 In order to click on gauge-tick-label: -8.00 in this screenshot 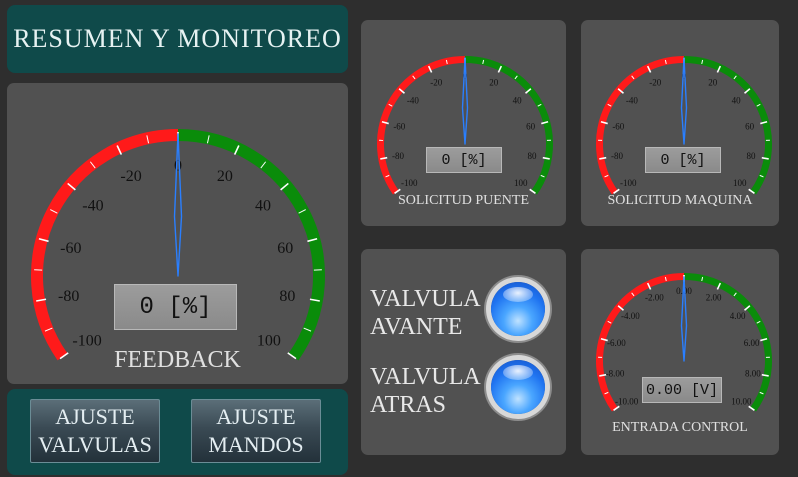, I will do `click(615, 373)`.